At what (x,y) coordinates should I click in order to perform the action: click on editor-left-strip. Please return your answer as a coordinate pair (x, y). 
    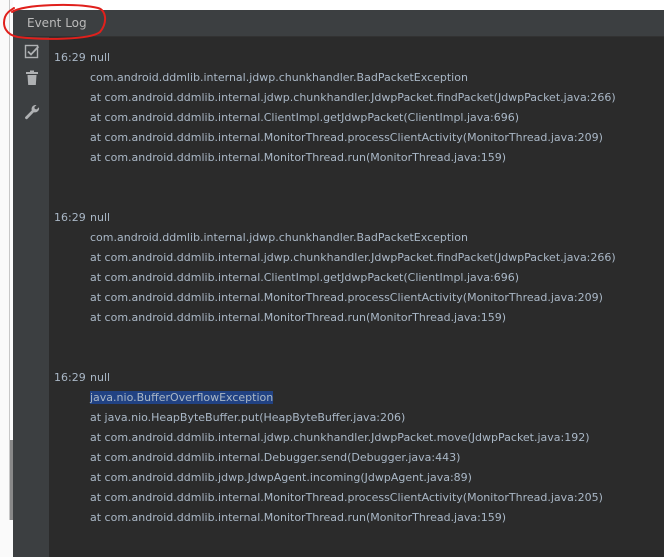
    Looking at the image, I should click on (6, 278).